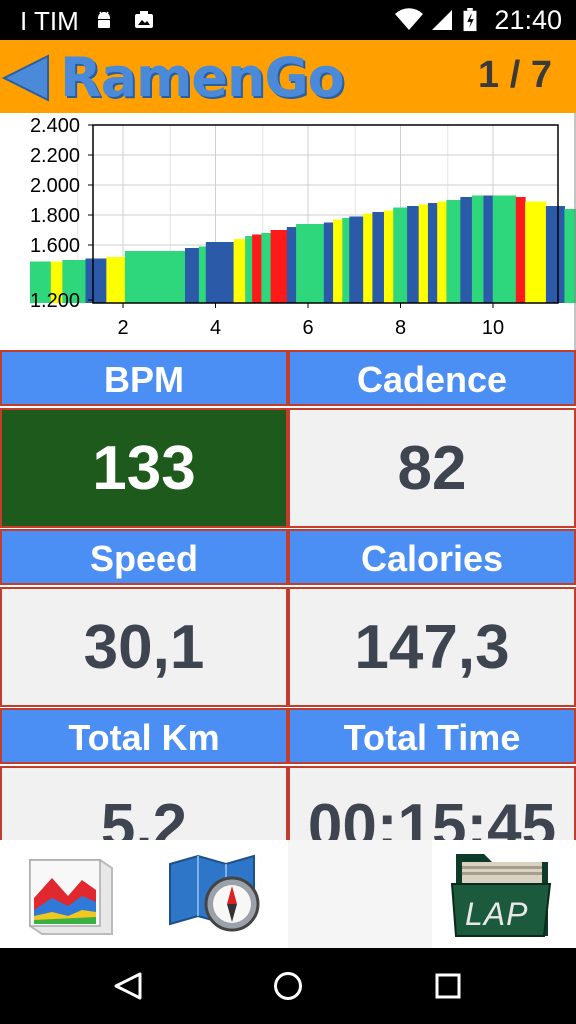 The image size is (576, 1024). I want to click on signal-icon, so click(442, 20).